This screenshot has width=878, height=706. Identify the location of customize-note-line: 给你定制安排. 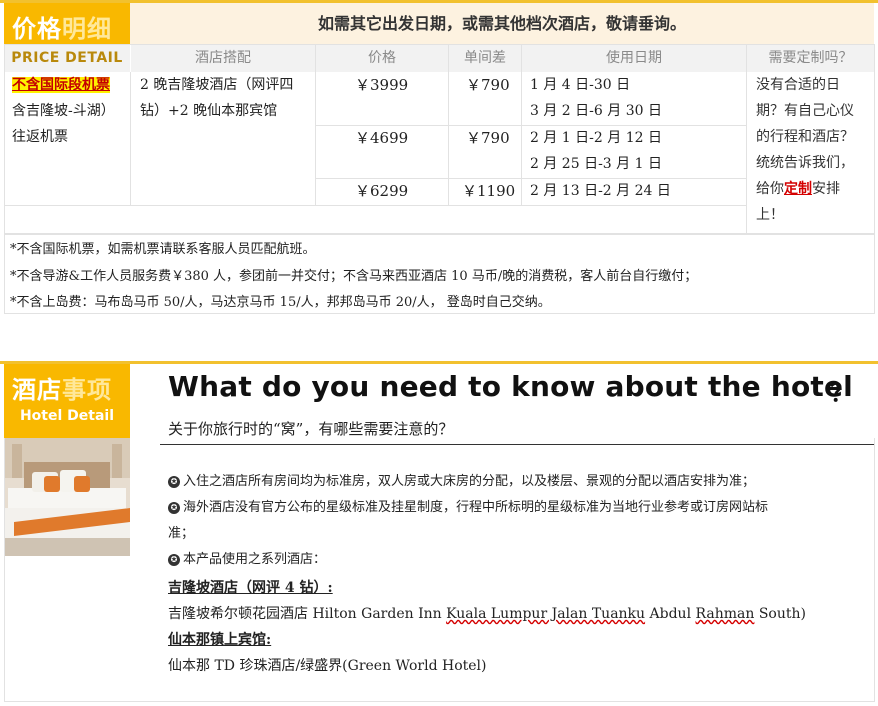
(815, 189).